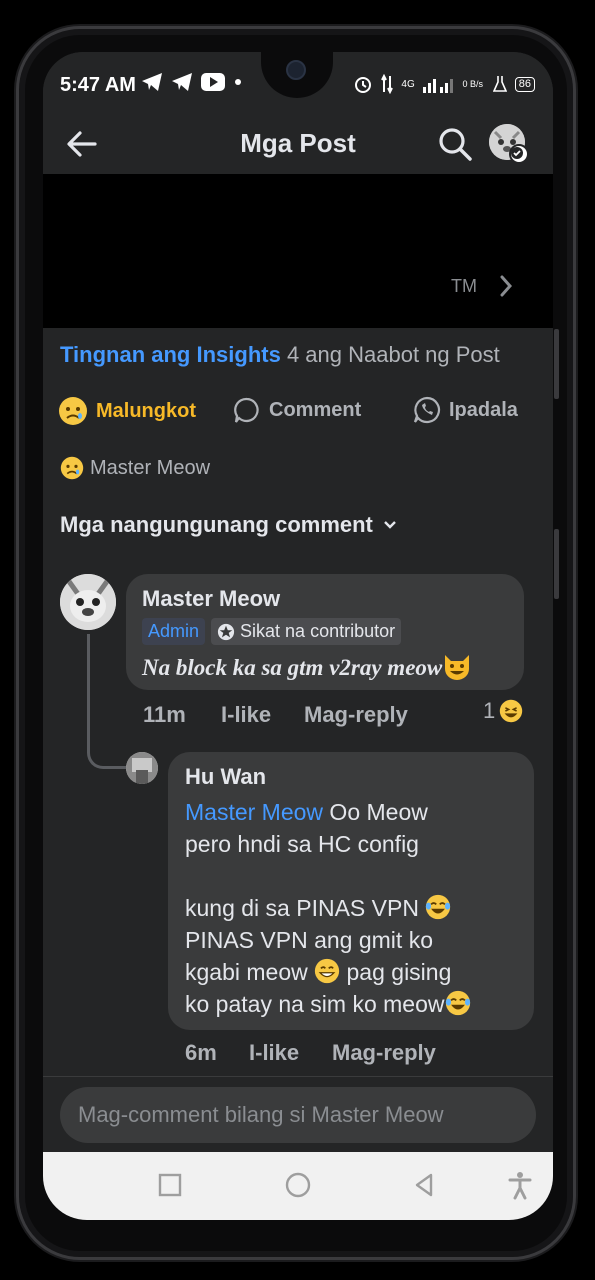 The width and height of the screenshot is (595, 1280). What do you see at coordinates (246, 410) in the screenshot?
I see `comment-bubble-icon` at bounding box center [246, 410].